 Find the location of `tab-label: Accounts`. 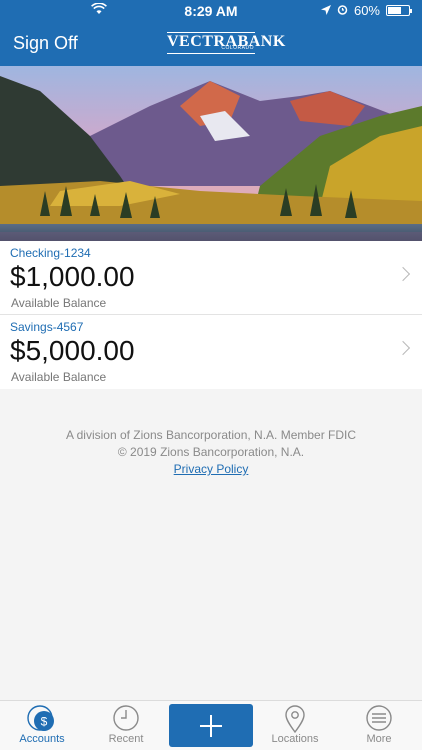

tab-label: Accounts is located at coordinates (42, 739).